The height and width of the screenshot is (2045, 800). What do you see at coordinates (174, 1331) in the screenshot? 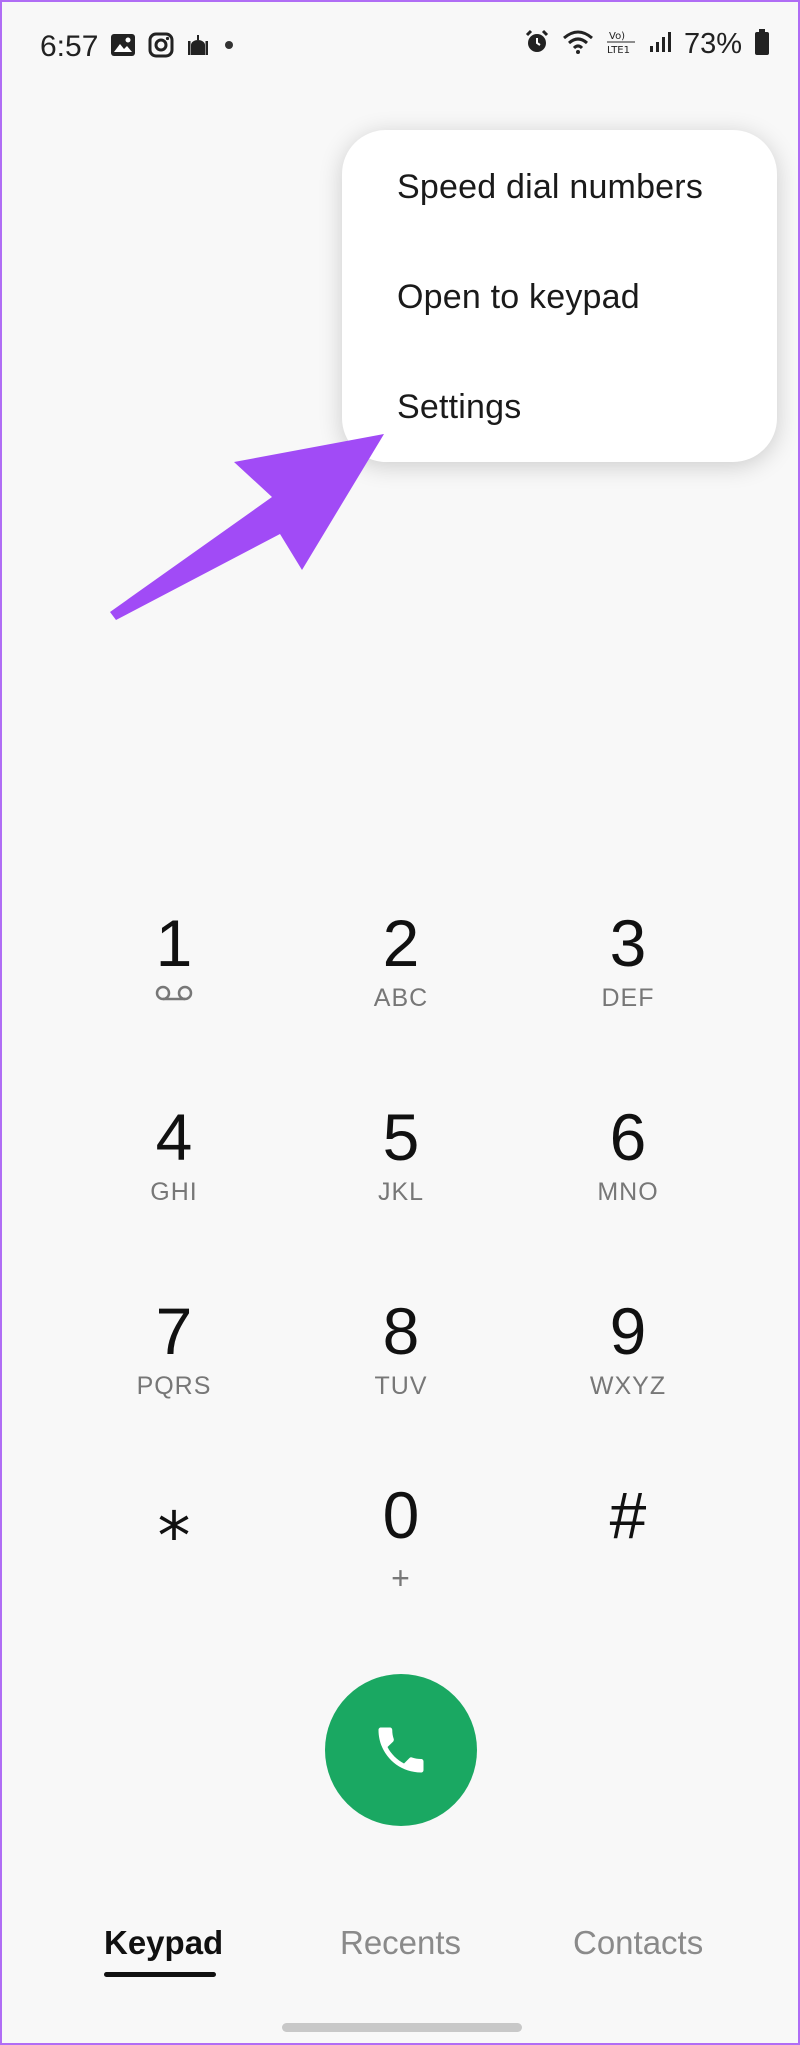
I see `key-digit: 7` at bounding box center [174, 1331].